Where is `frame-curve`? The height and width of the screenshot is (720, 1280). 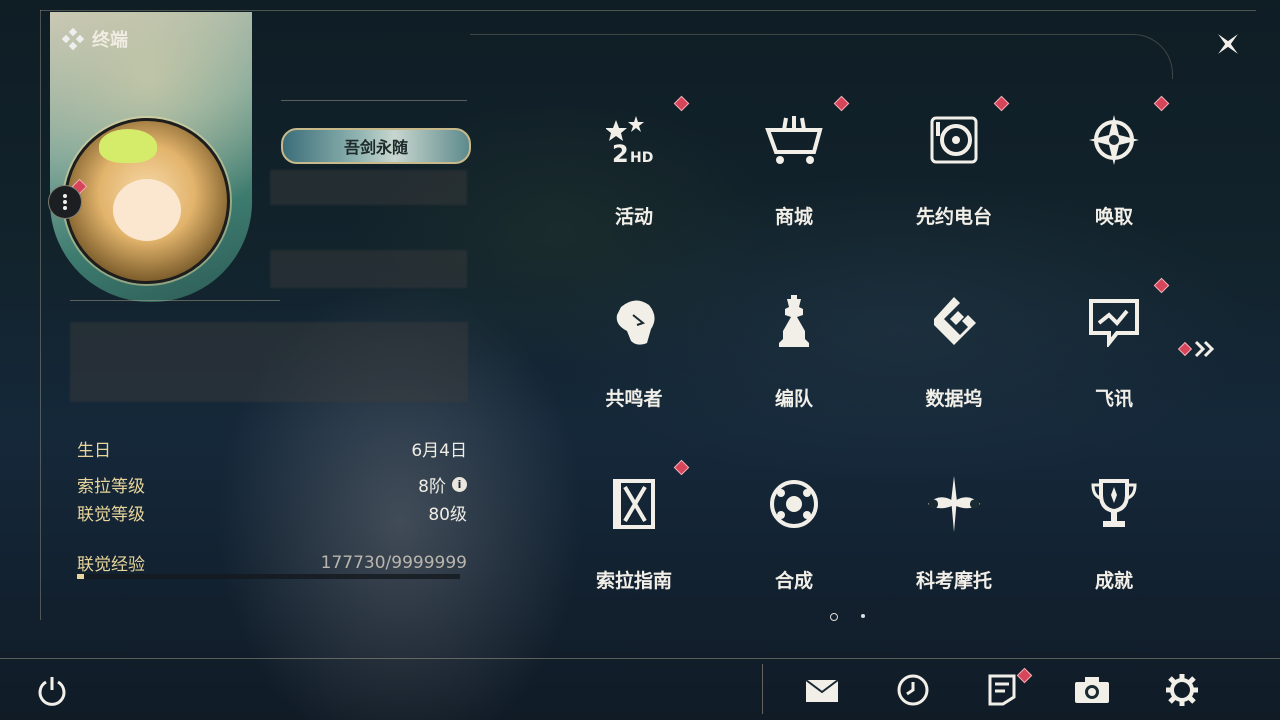 frame-curve is located at coordinates (821, 56).